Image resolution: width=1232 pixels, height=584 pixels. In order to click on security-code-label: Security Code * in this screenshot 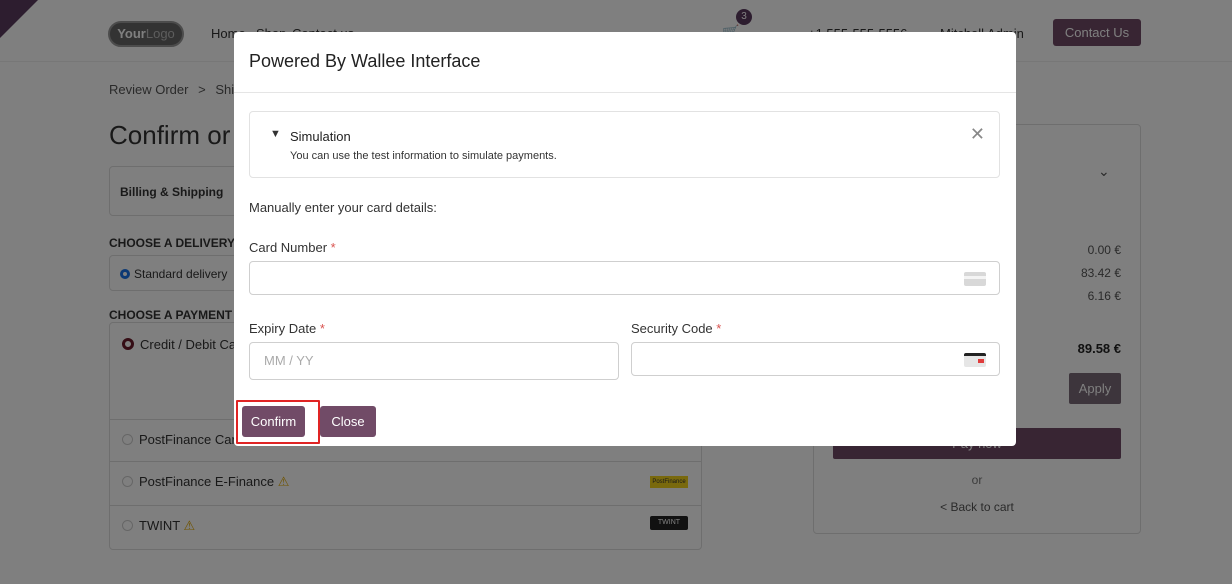, I will do `click(676, 328)`.